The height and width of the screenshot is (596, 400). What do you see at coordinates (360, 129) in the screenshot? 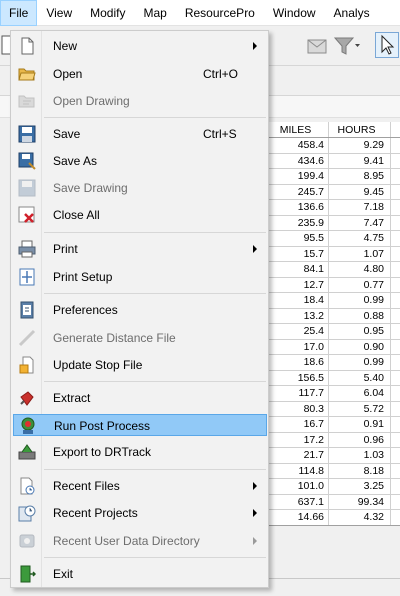
I see `column-header-hours: HOURS` at bounding box center [360, 129].